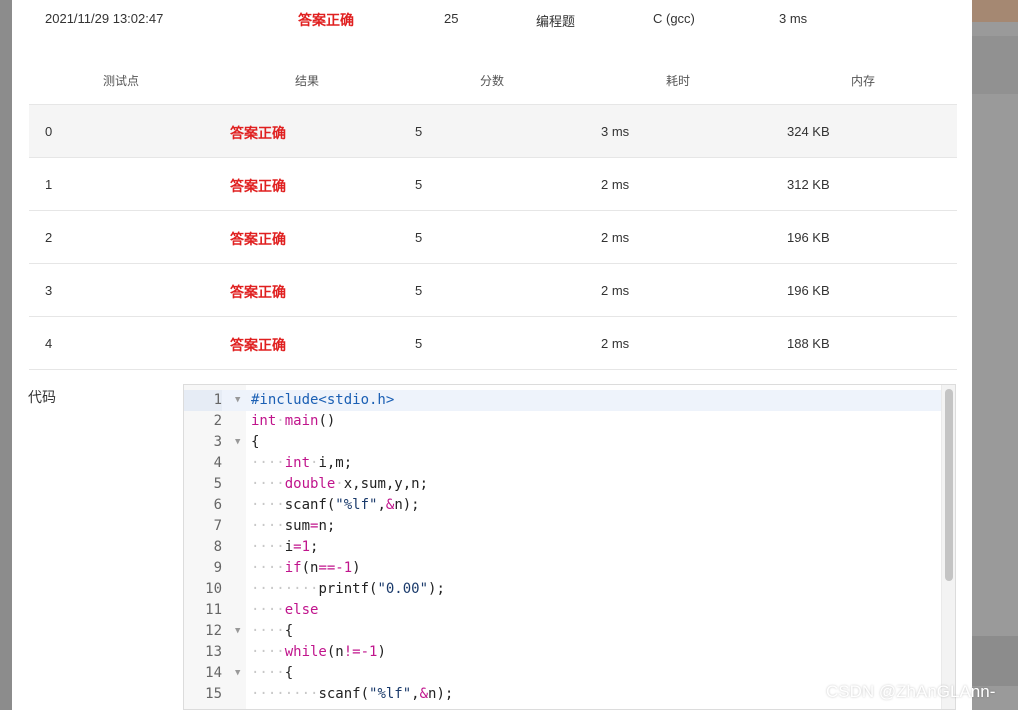 This screenshot has height=710, width=1018. I want to click on code-text: ········scanf("%lf",&n);, so click(352, 694).